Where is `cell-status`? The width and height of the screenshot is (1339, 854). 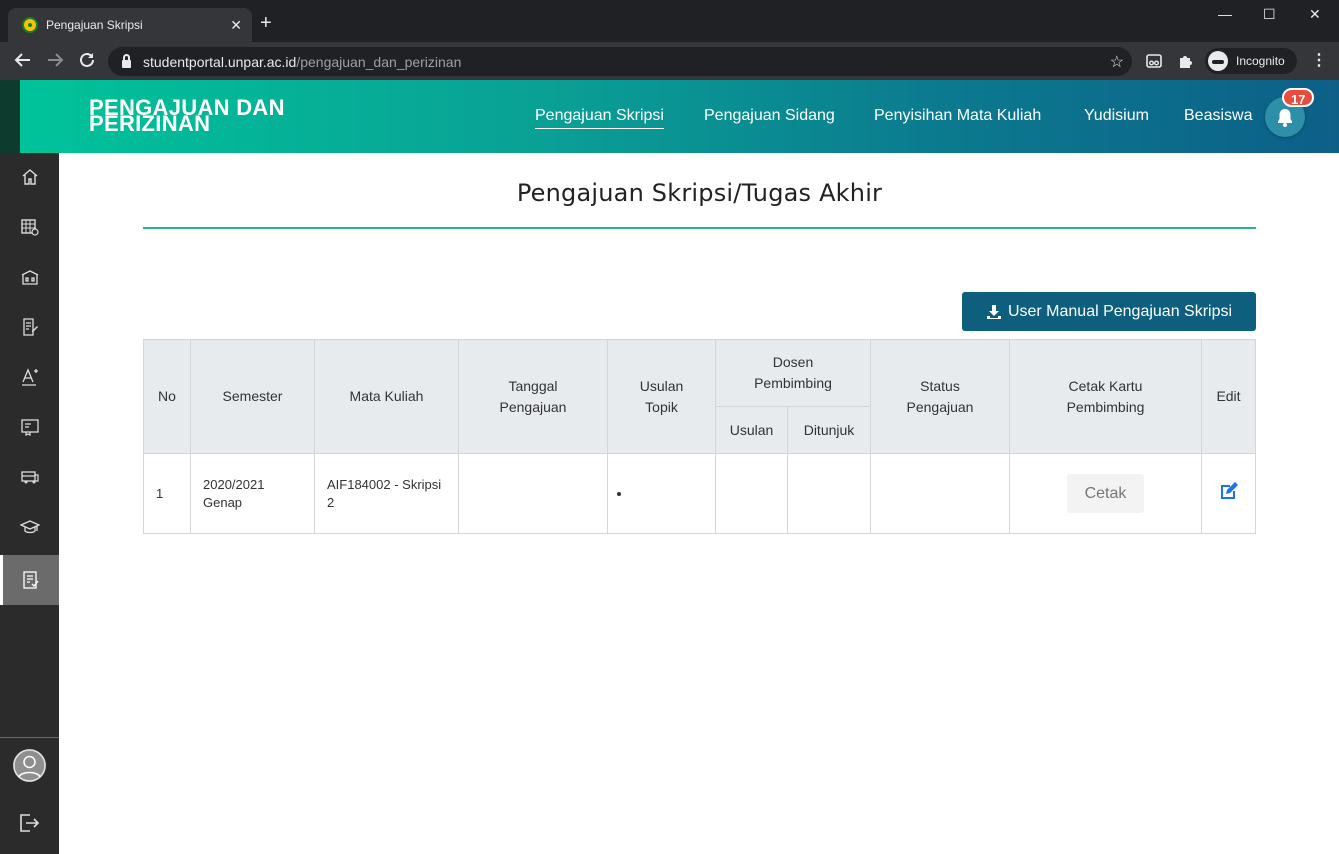 cell-status is located at coordinates (940, 493).